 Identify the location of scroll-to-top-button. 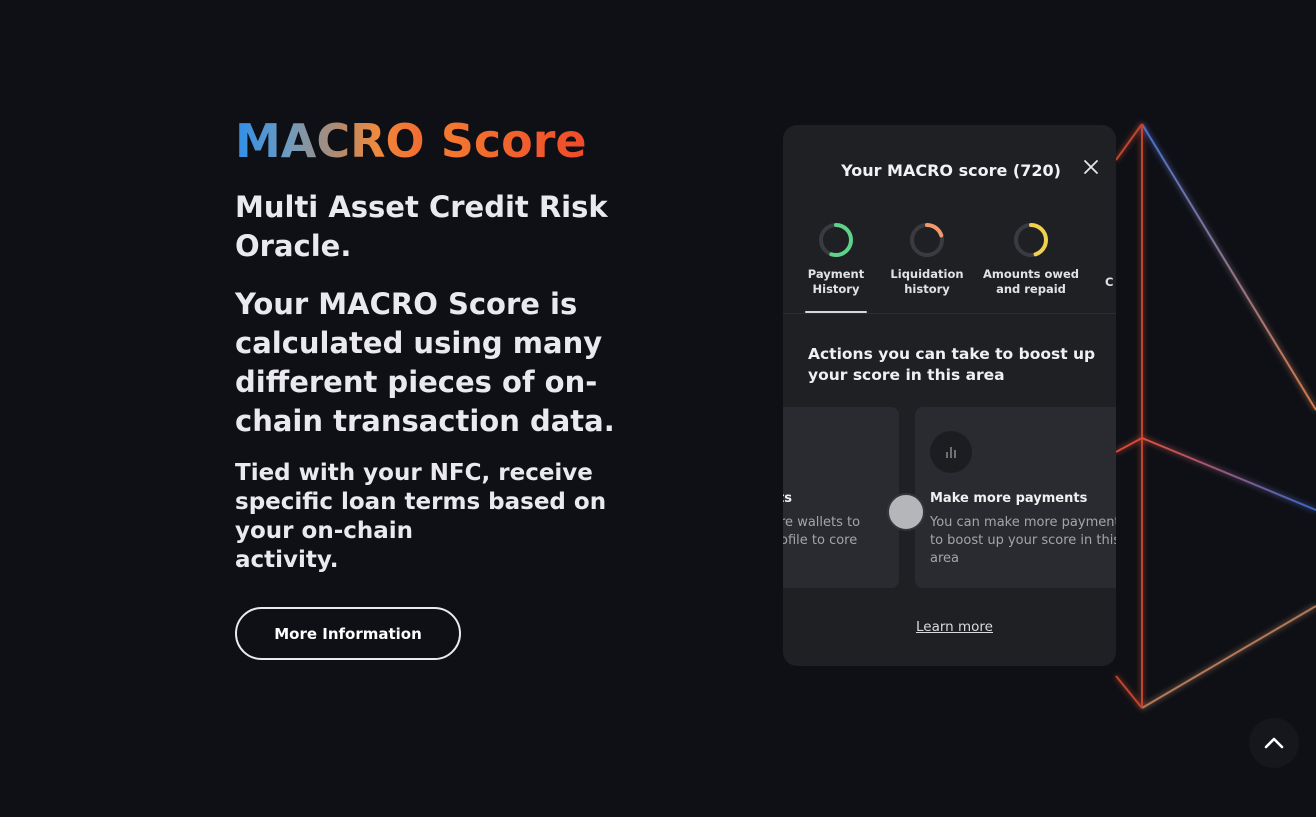
(1274, 743).